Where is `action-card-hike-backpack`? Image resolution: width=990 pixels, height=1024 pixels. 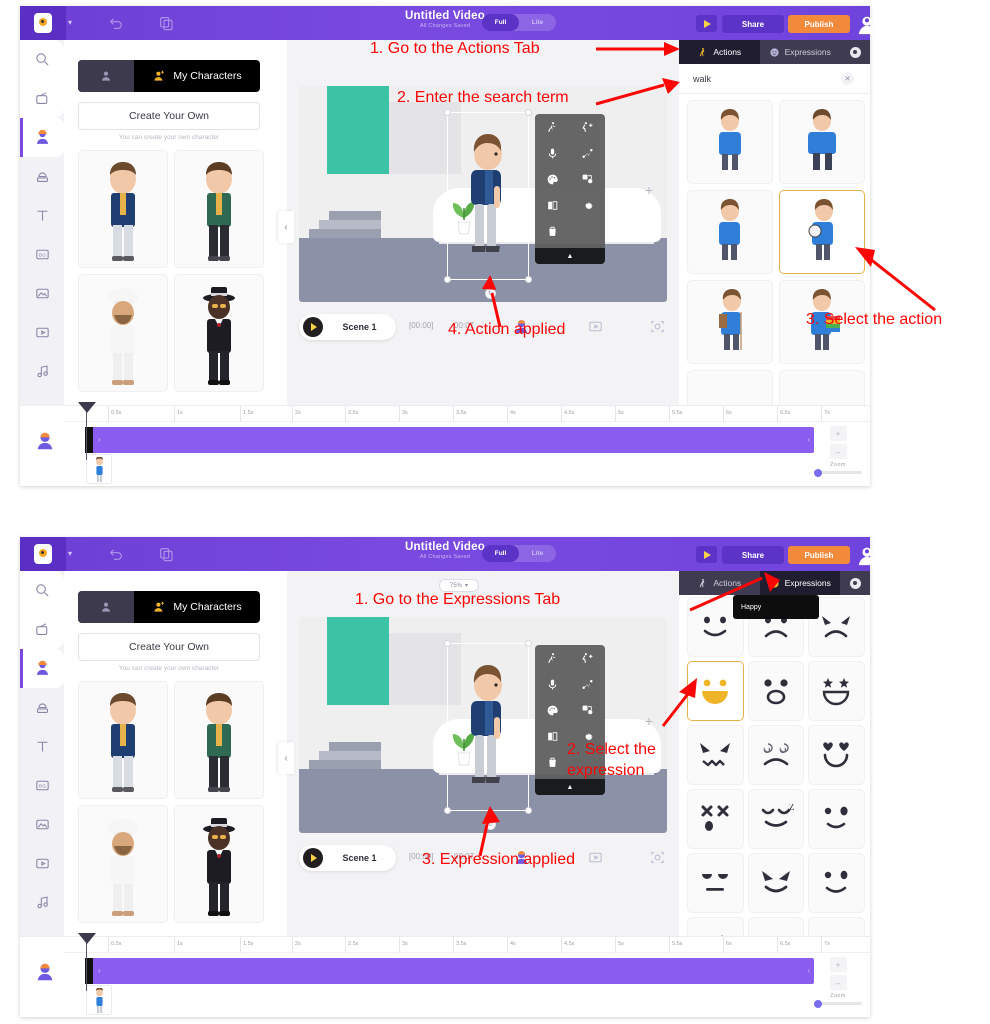 action-card-hike-backpack is located at coordinates (730, 322).